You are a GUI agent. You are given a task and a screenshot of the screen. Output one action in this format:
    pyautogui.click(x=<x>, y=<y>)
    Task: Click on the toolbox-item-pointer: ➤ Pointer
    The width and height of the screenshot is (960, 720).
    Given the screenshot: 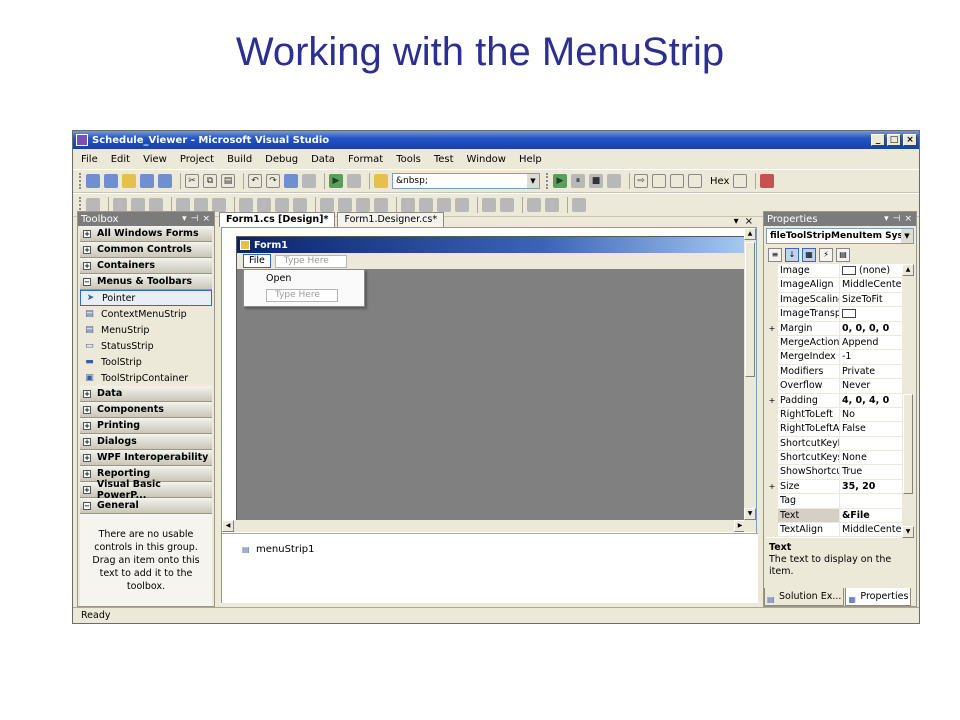 What is the action you would take?
    pyautogui.click(x=146, y=298)
    